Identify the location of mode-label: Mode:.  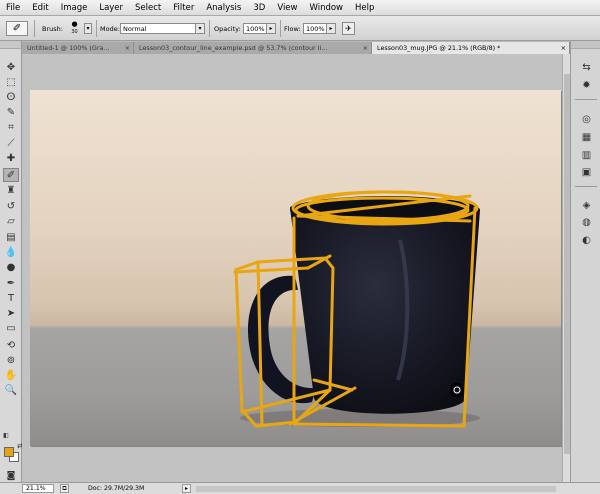
(110, 29).